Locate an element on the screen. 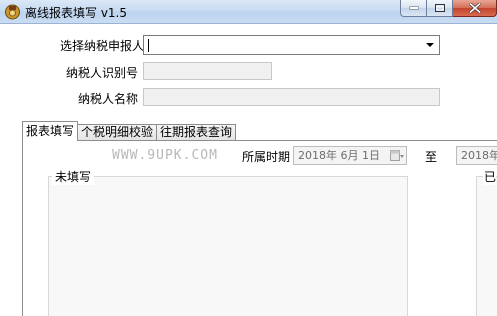  date-to-value: 2018年 is located at coordinates (479, 155).